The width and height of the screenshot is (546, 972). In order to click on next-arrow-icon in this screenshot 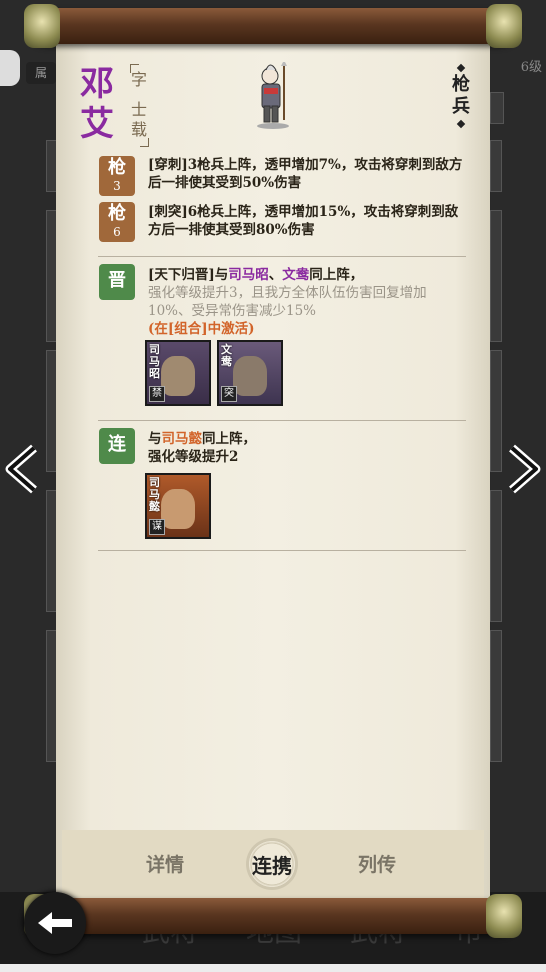, I will do `click(524, 469)`.